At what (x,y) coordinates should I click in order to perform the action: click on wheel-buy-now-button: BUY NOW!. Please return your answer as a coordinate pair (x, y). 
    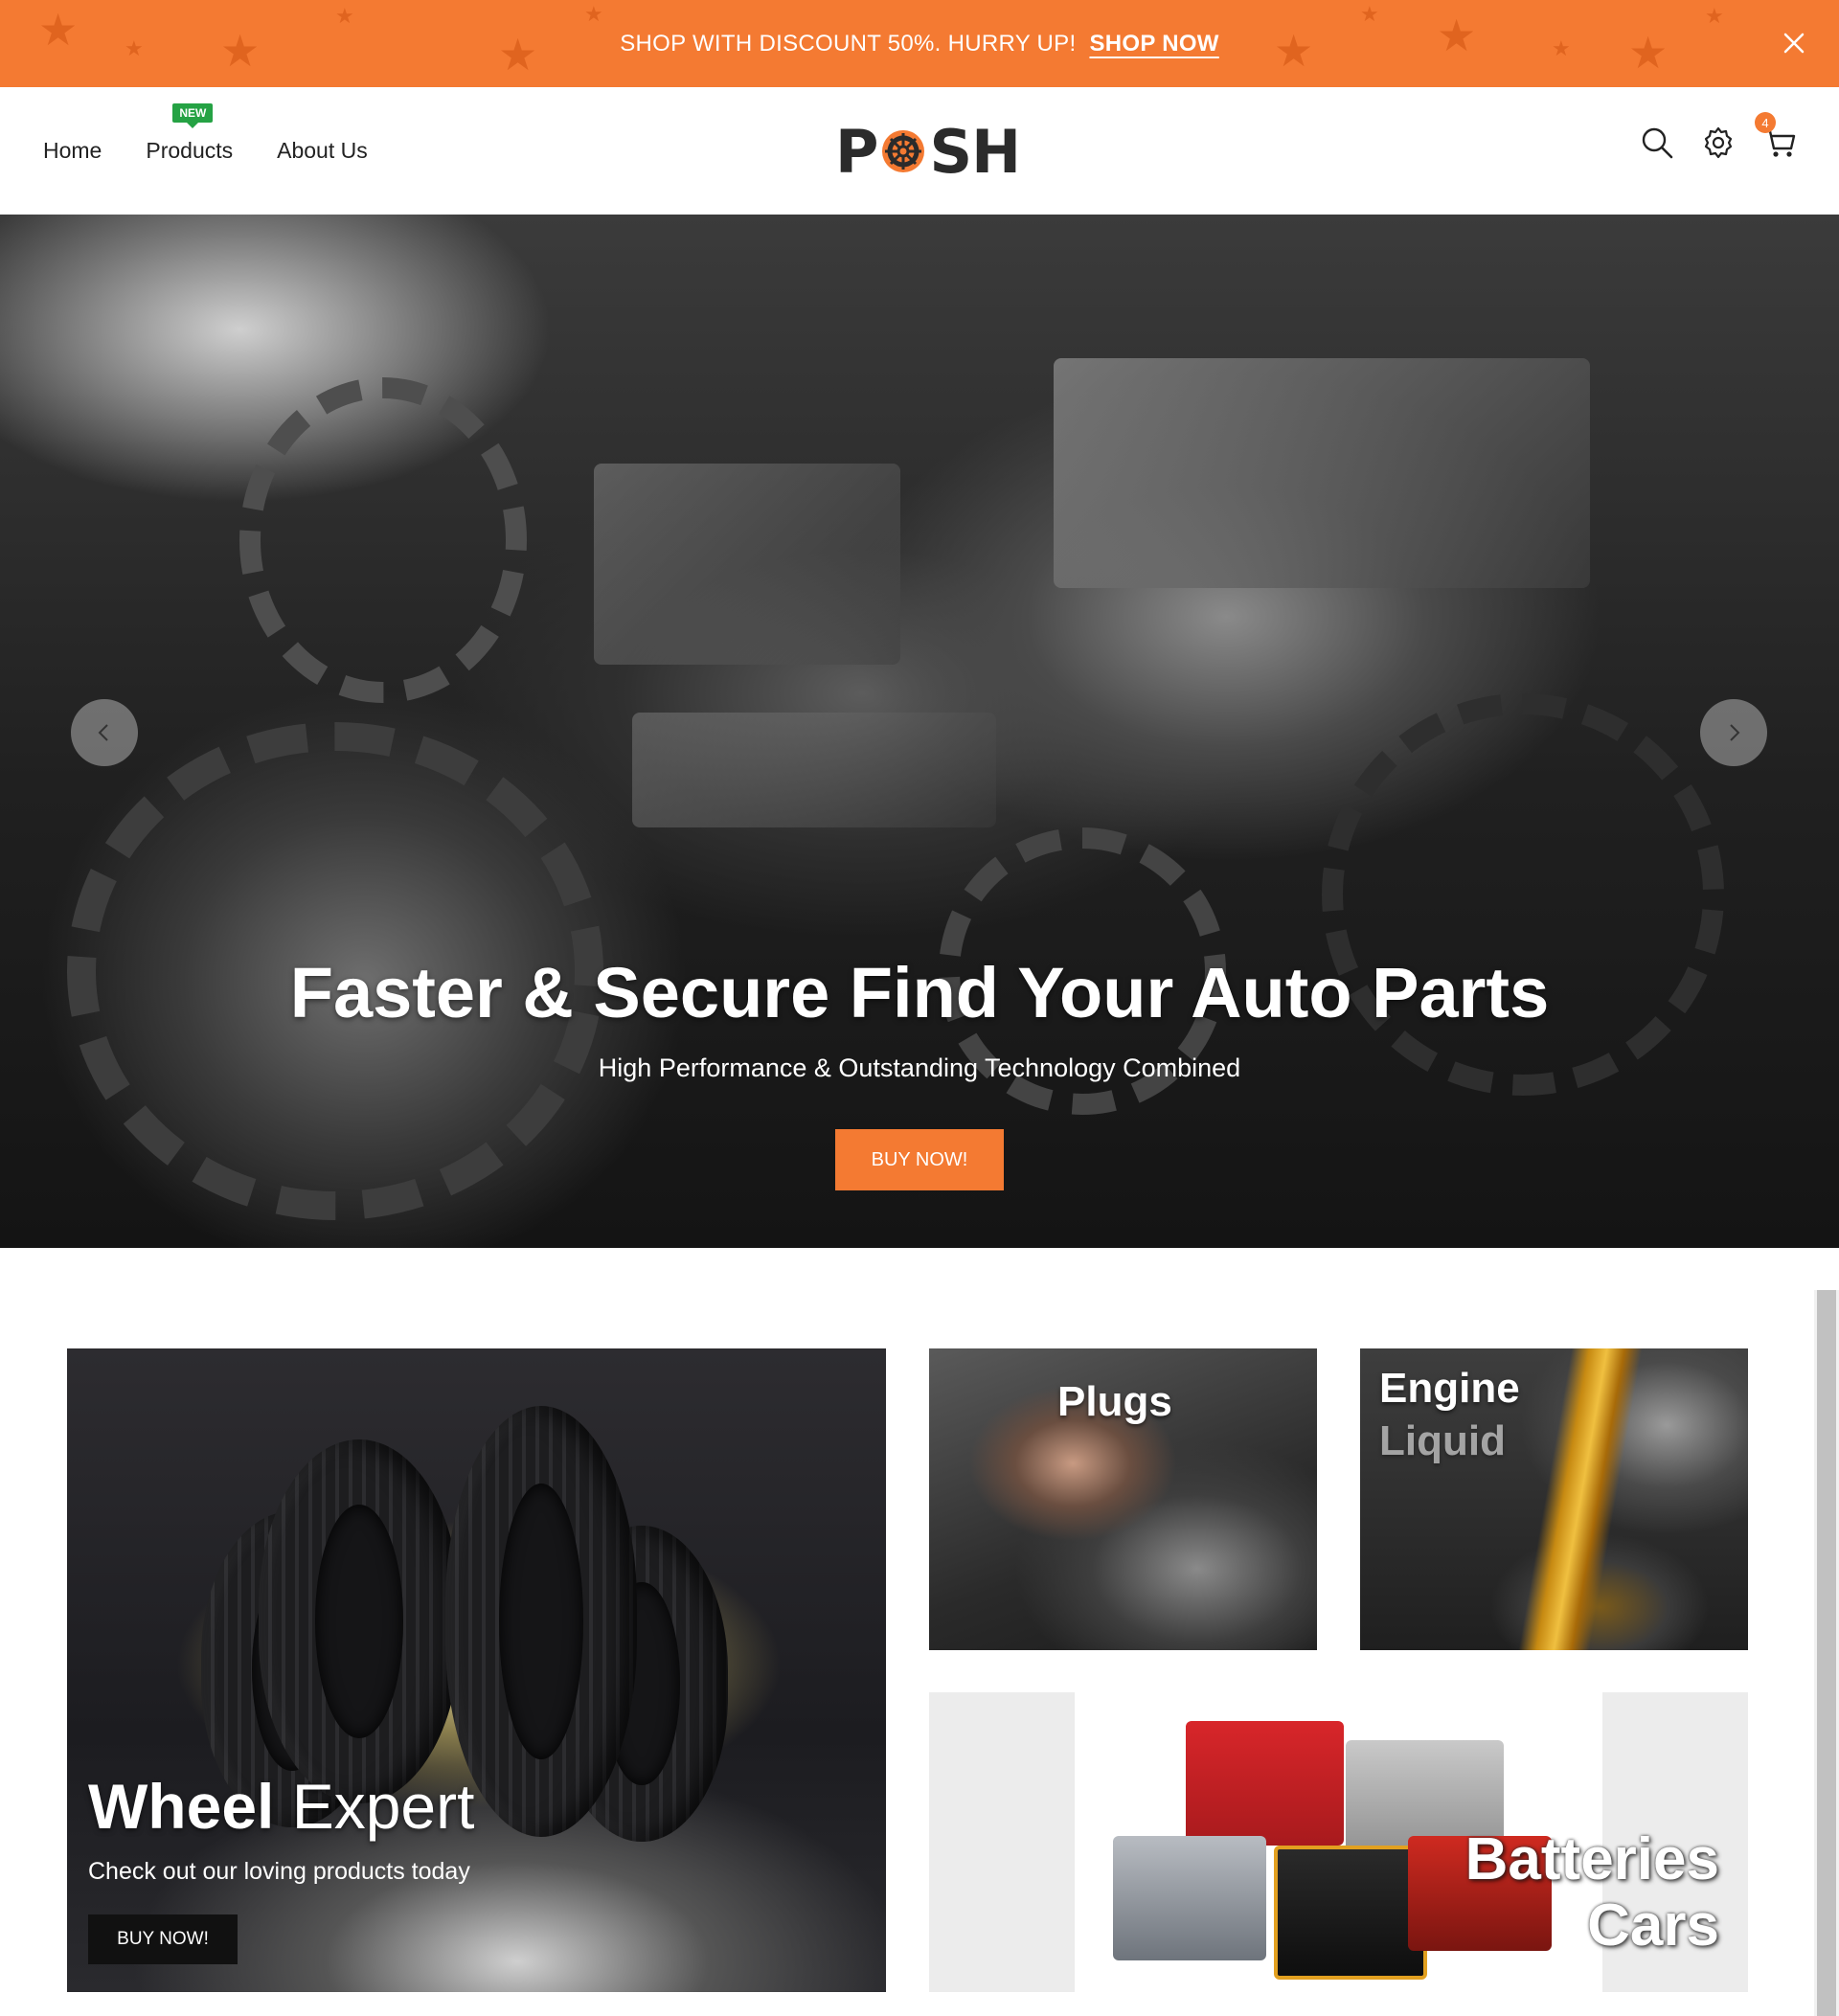
    Looking at the image, I should click on (163, 1939).